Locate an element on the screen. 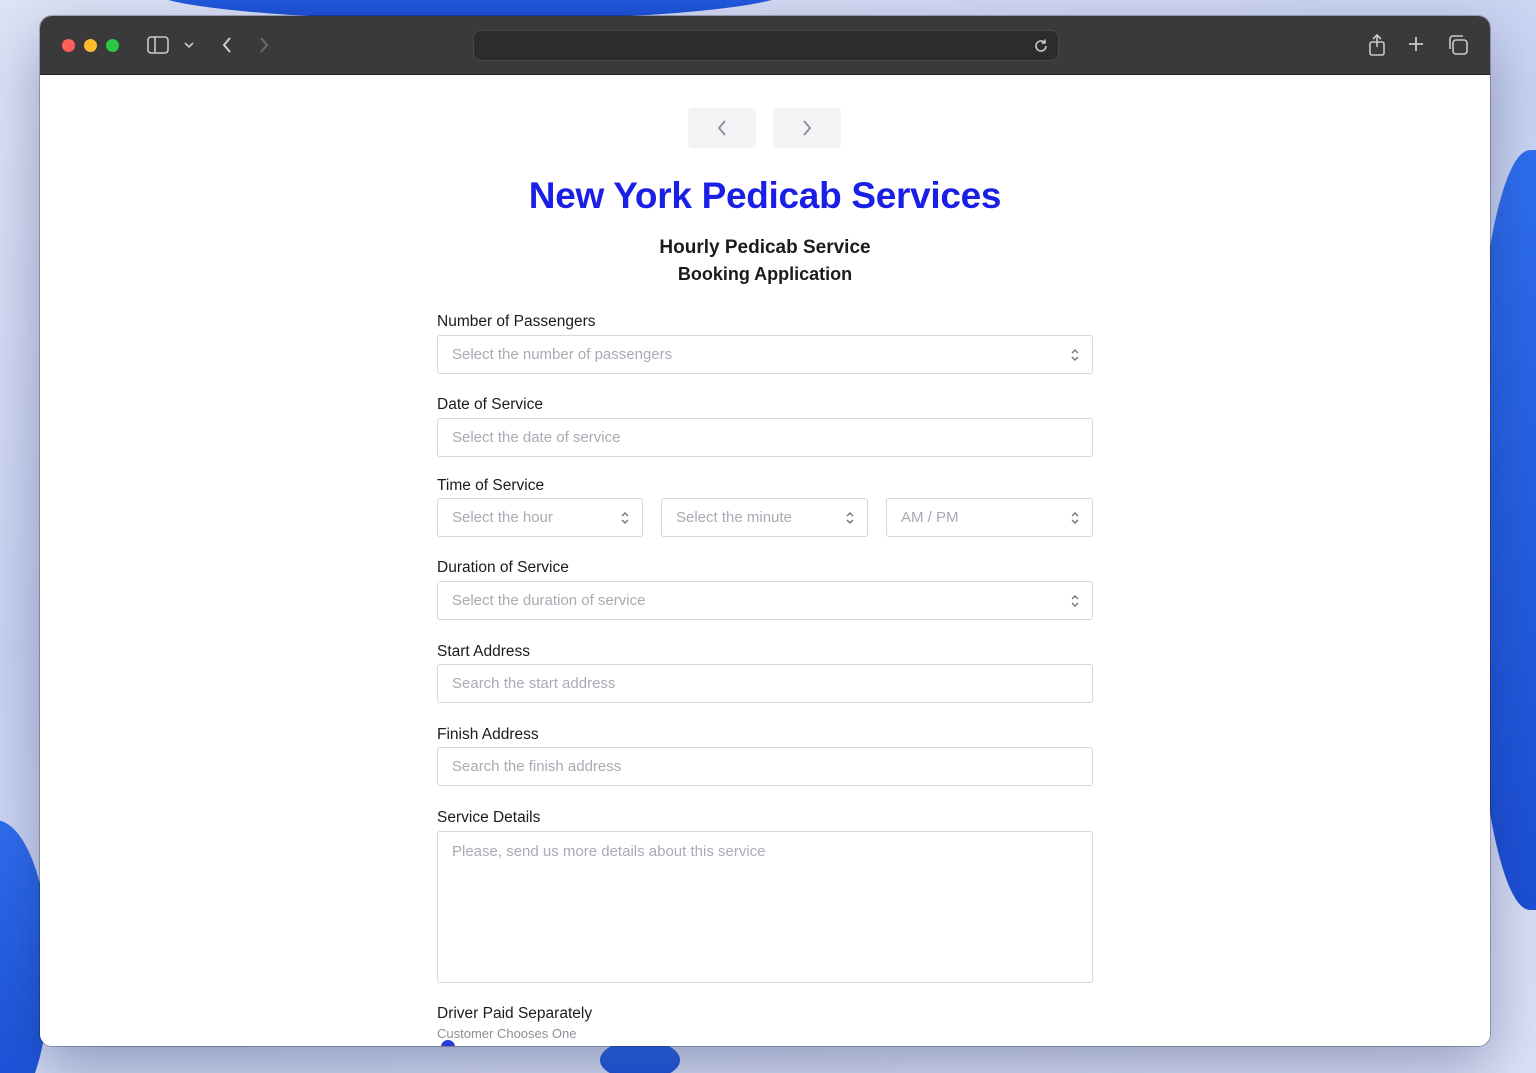 This screenshot has height=1073, width=1536. time-label: Time of Service is located at coordinates (491, 485).